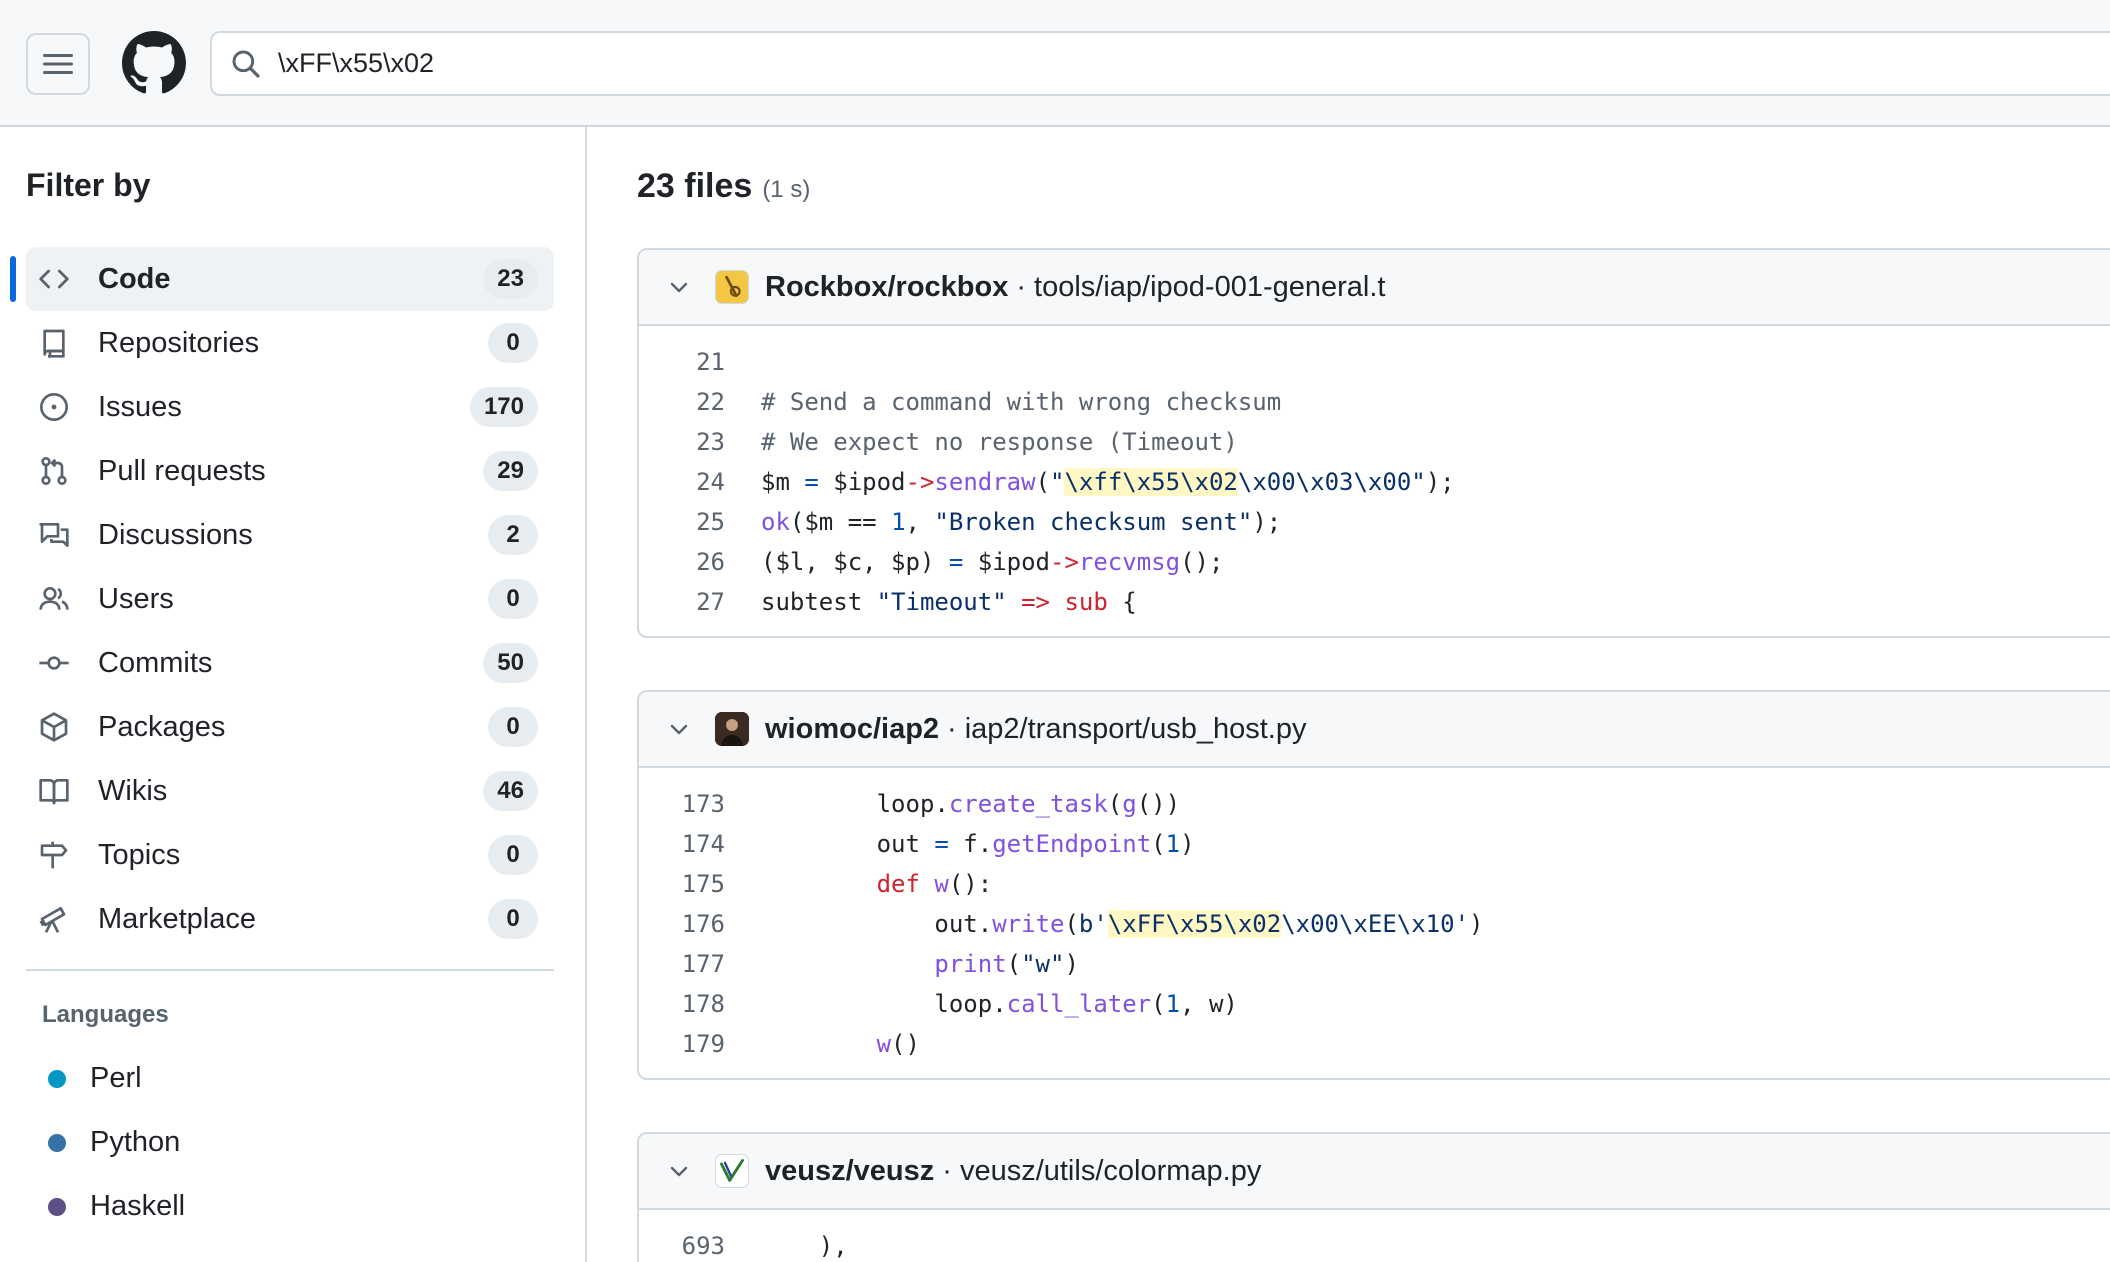 Image resolution: width=2110 pixels, height=1262 pixels. I want to click on language-item-perl: Perl, so click(95, 1078).